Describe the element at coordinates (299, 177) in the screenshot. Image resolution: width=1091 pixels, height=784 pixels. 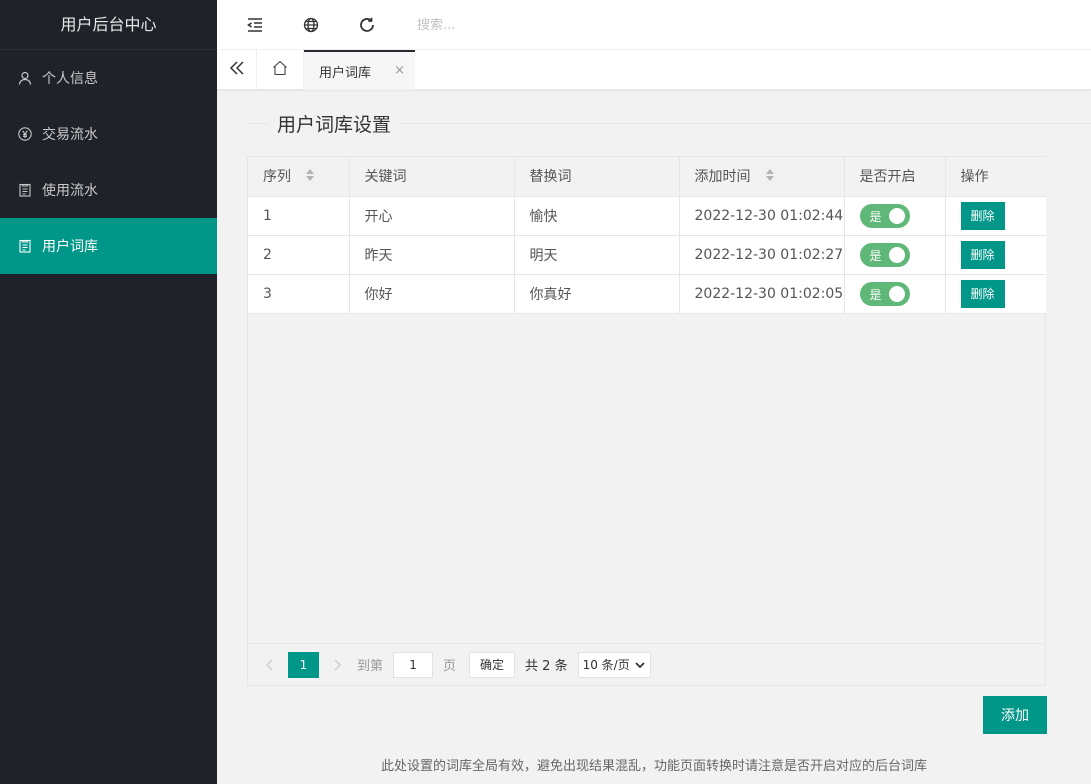
I see `column-header-index: 序列` at that location.